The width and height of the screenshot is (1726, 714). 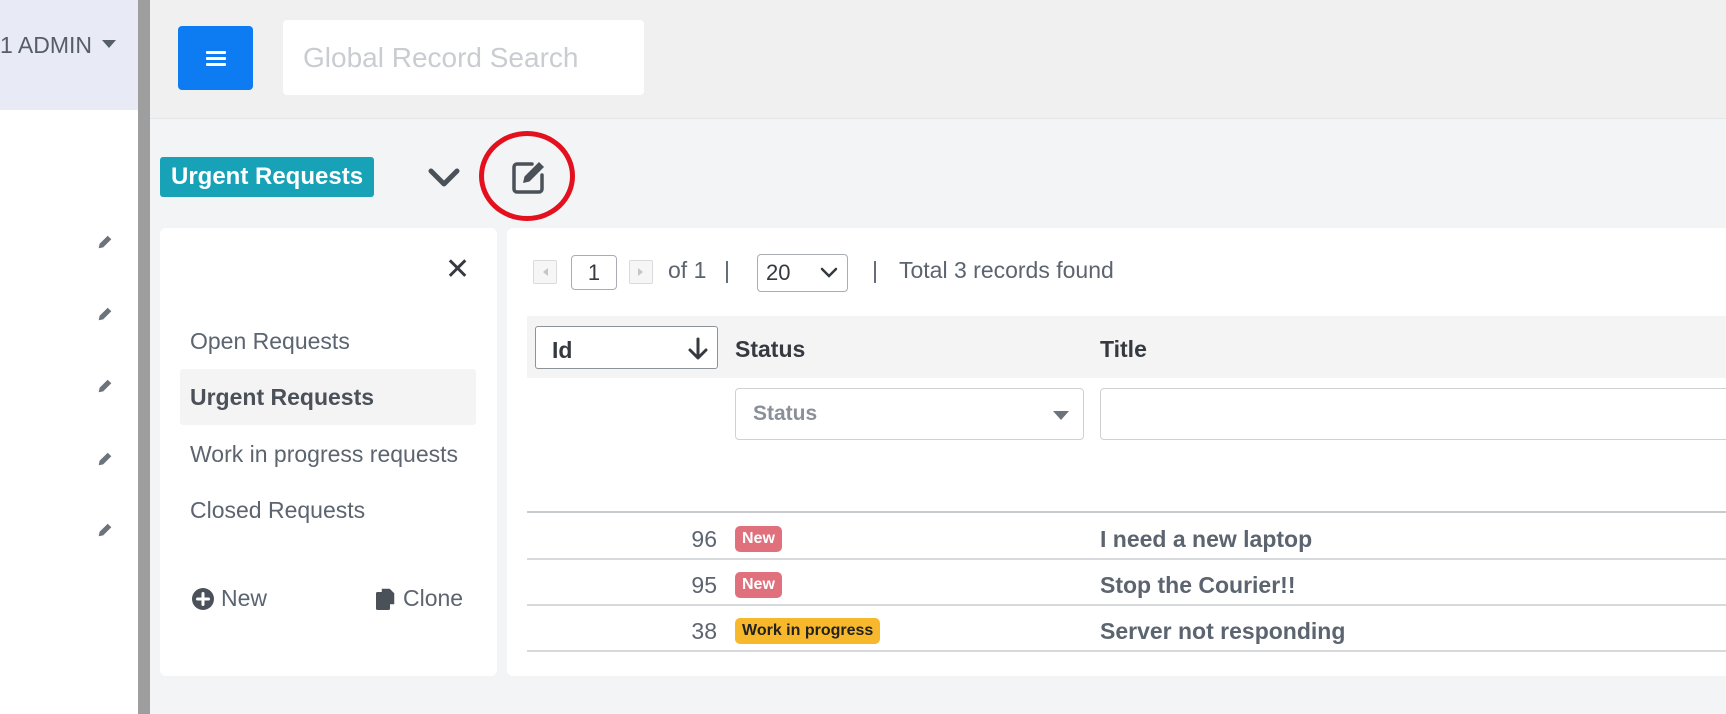 What do you see at coordinates (457, 270) in the screenshot?
I see `close-icon: ✕` at bounding box center [457, 270].